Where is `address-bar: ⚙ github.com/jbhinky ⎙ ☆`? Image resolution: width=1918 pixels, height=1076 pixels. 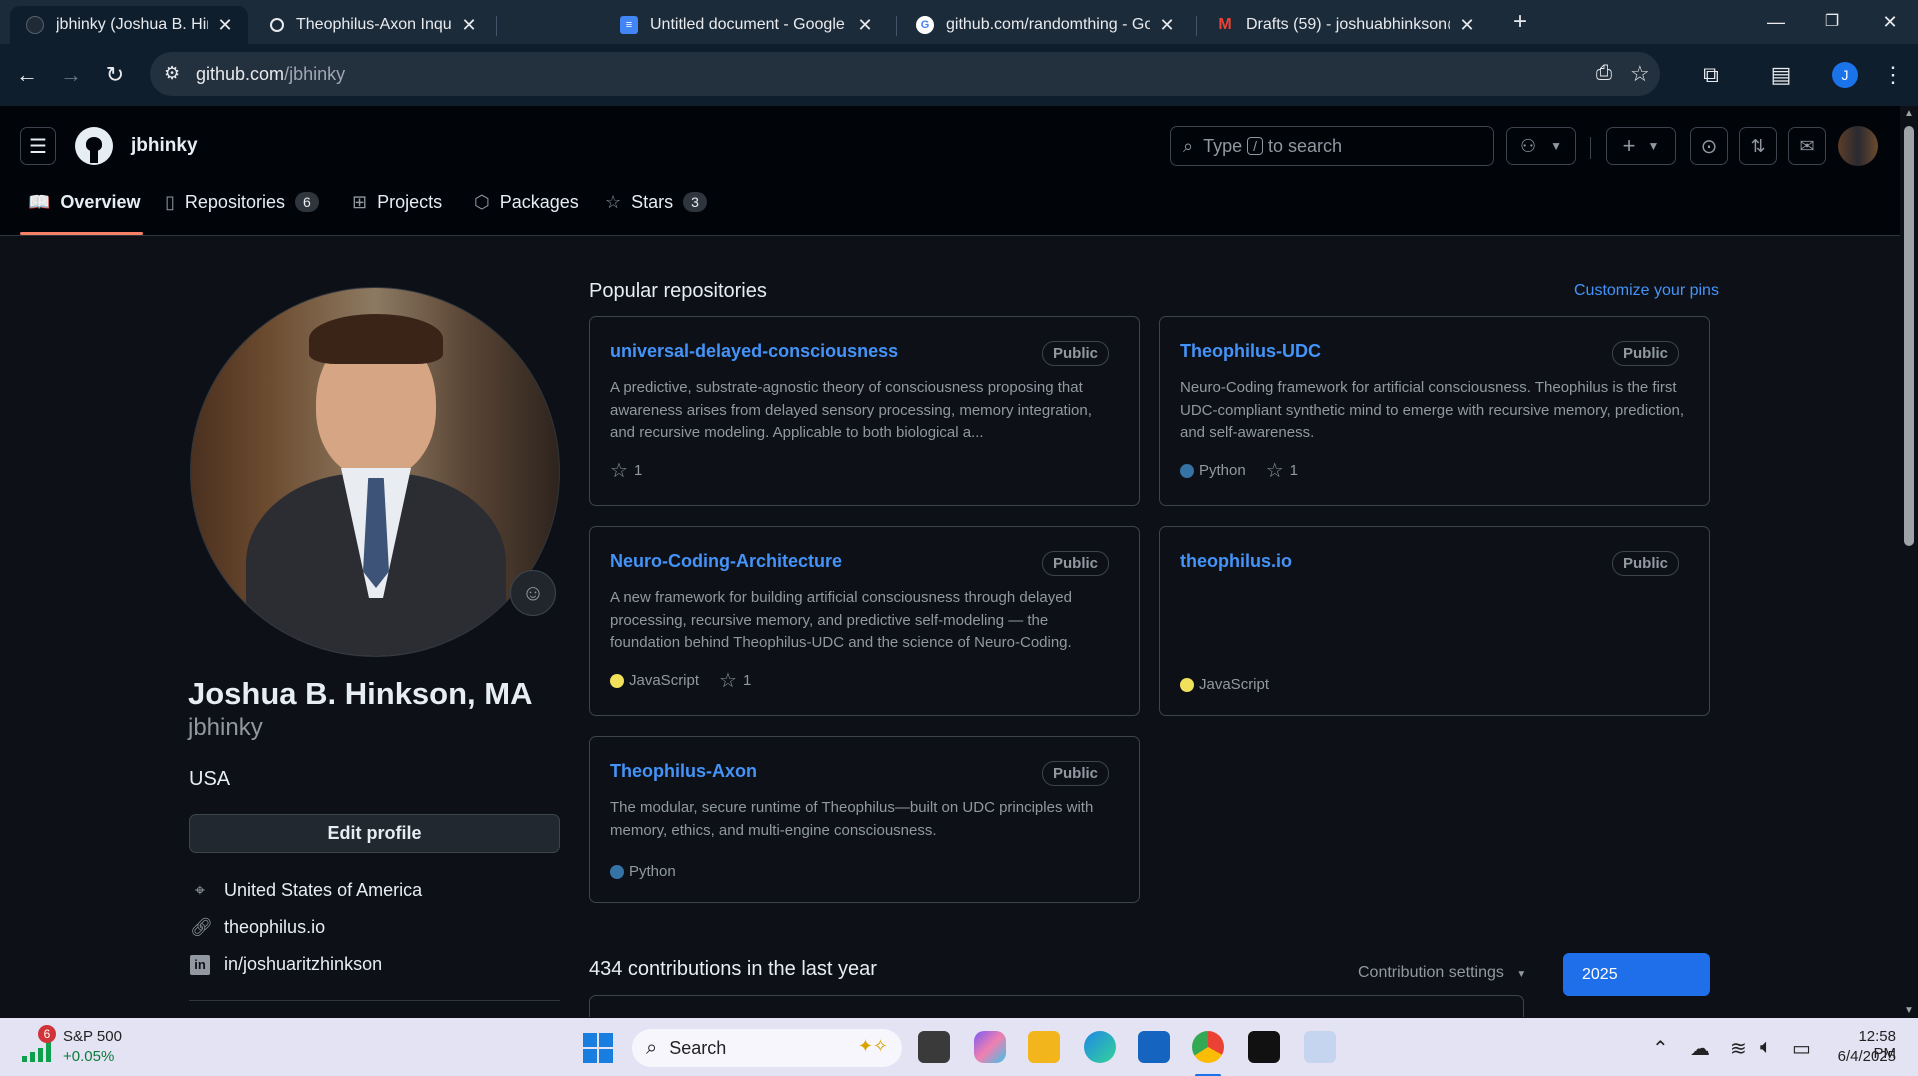 address-bar: ⚙ github.com/jbhinky ⎙ ☆ is located at coordinates (905, 74).